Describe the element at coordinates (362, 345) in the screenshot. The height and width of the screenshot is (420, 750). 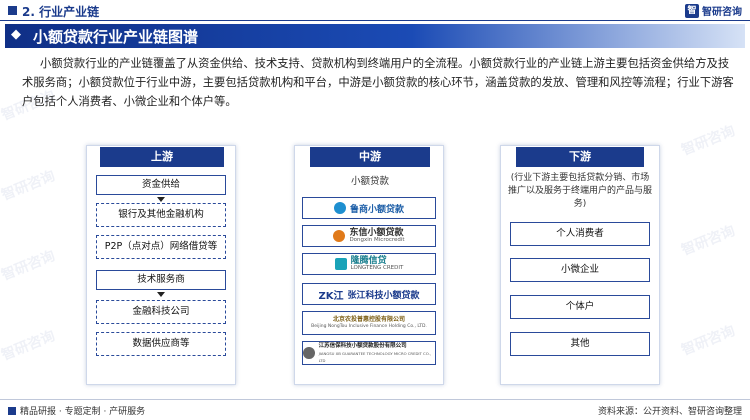
I see `company-name: 江苏信保科技小额贷款股份有限公司` at that location.